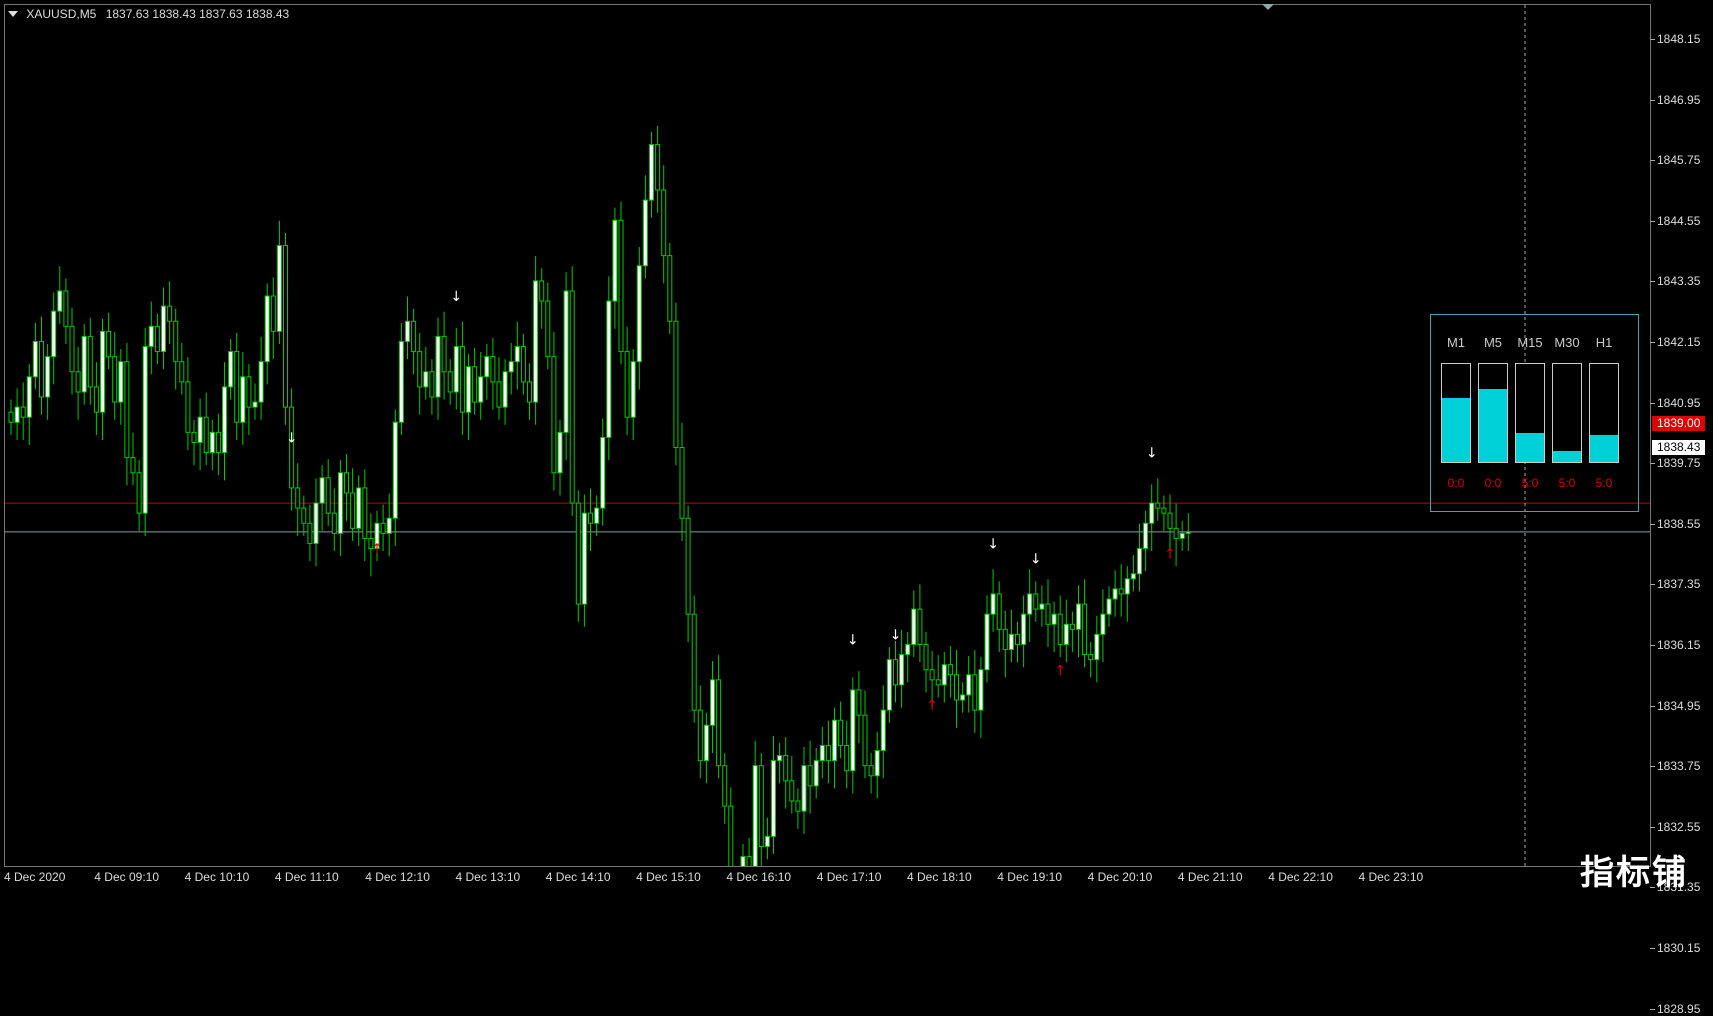 The image size is (1713, 1016). What do you see at coordinates (488, 877) in the screenshot?
I see `time-tick-label: 4 Dec 13:10` at bounding box center [488, 877].